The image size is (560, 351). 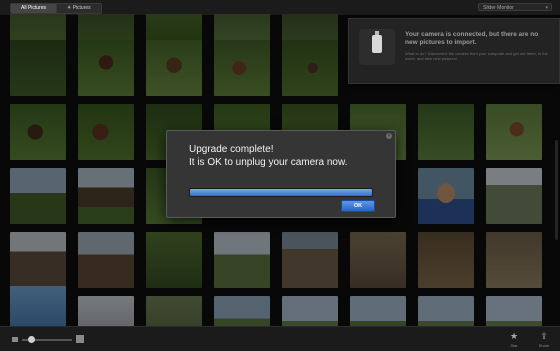 I want to click on star-label: Star, so click(x=514, y=345).